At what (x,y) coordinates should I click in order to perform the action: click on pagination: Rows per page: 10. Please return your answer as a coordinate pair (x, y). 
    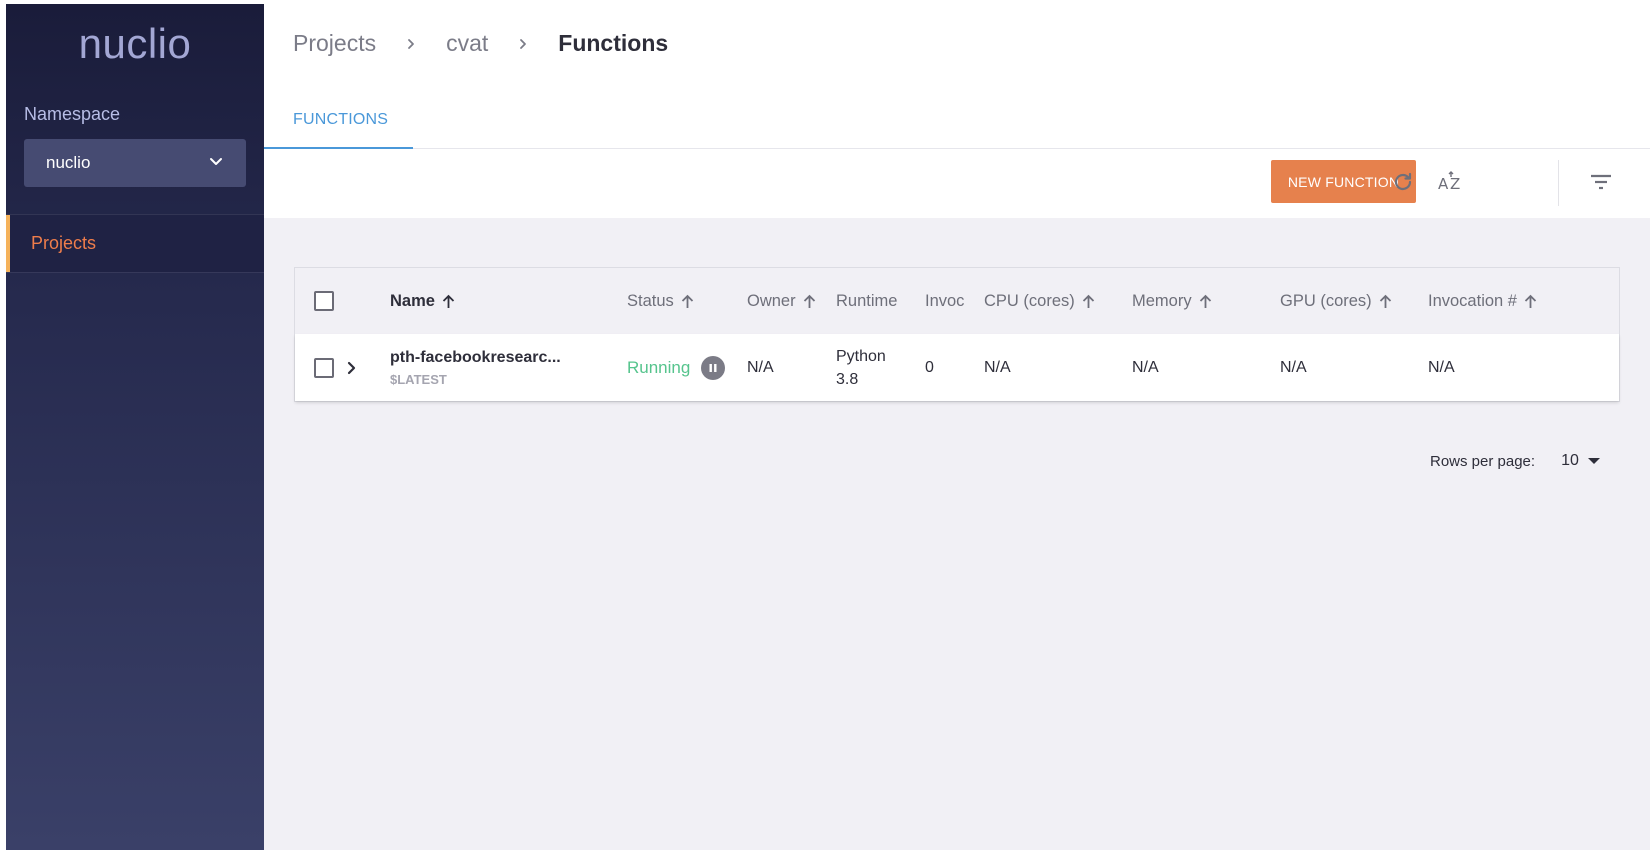
    Looking at the image, I should click on (1515, 461).